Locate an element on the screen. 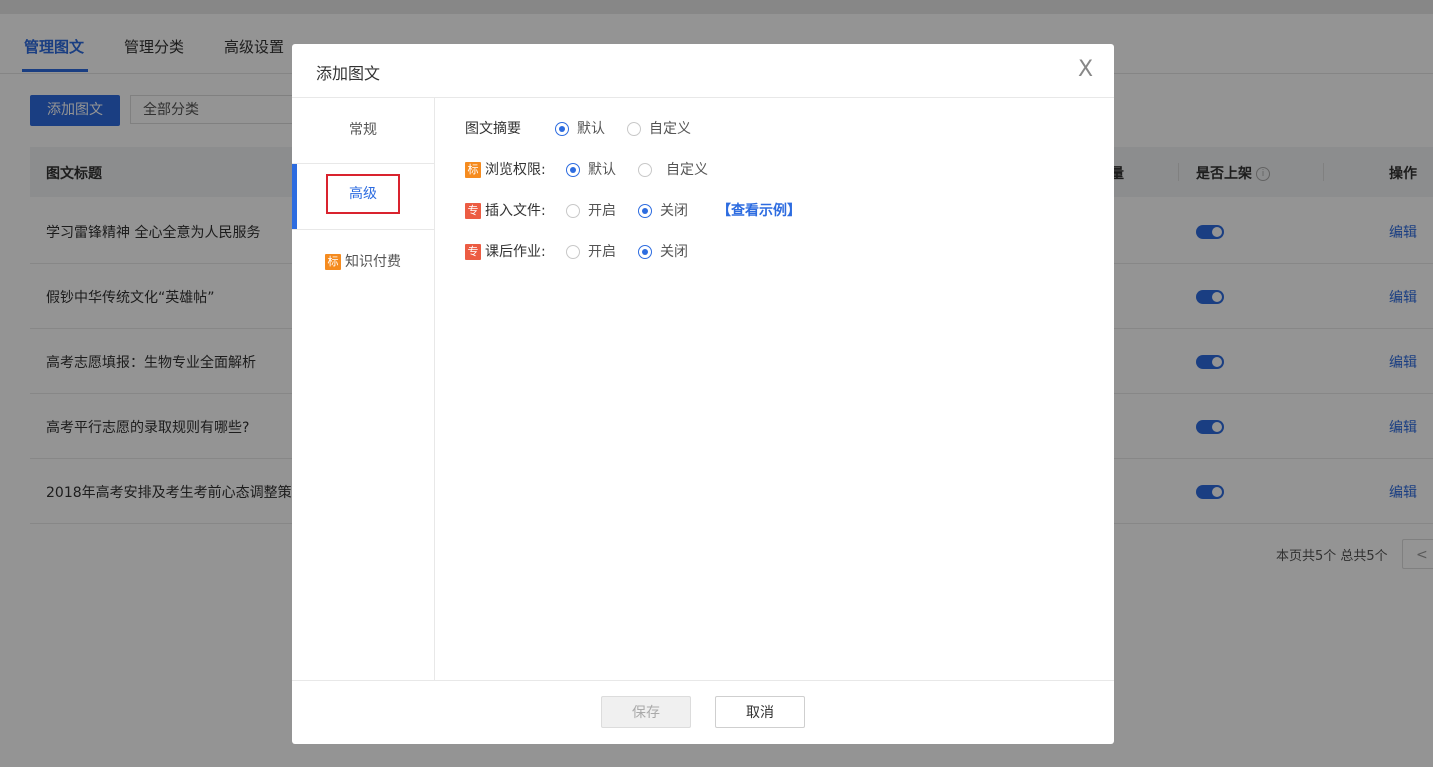 This screenshot has width=1433, height=767. insert-file-option-off: 关闭 is located at coordinates (663, 211).